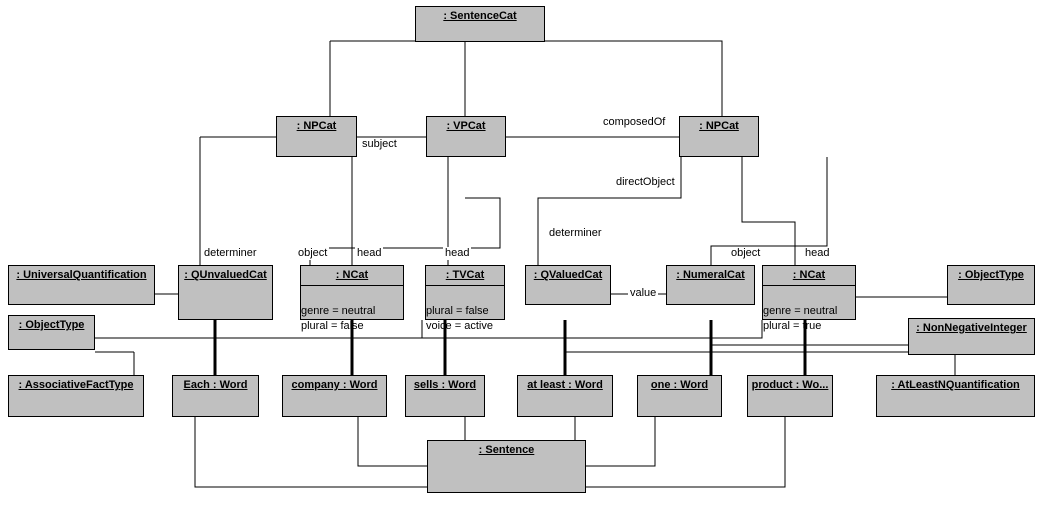 The image size is (1044, 509). What do you see at coordinates (746, 253) in the screenshot?
I see `edge-label-object-right: object` at bounding box center [746, 253].